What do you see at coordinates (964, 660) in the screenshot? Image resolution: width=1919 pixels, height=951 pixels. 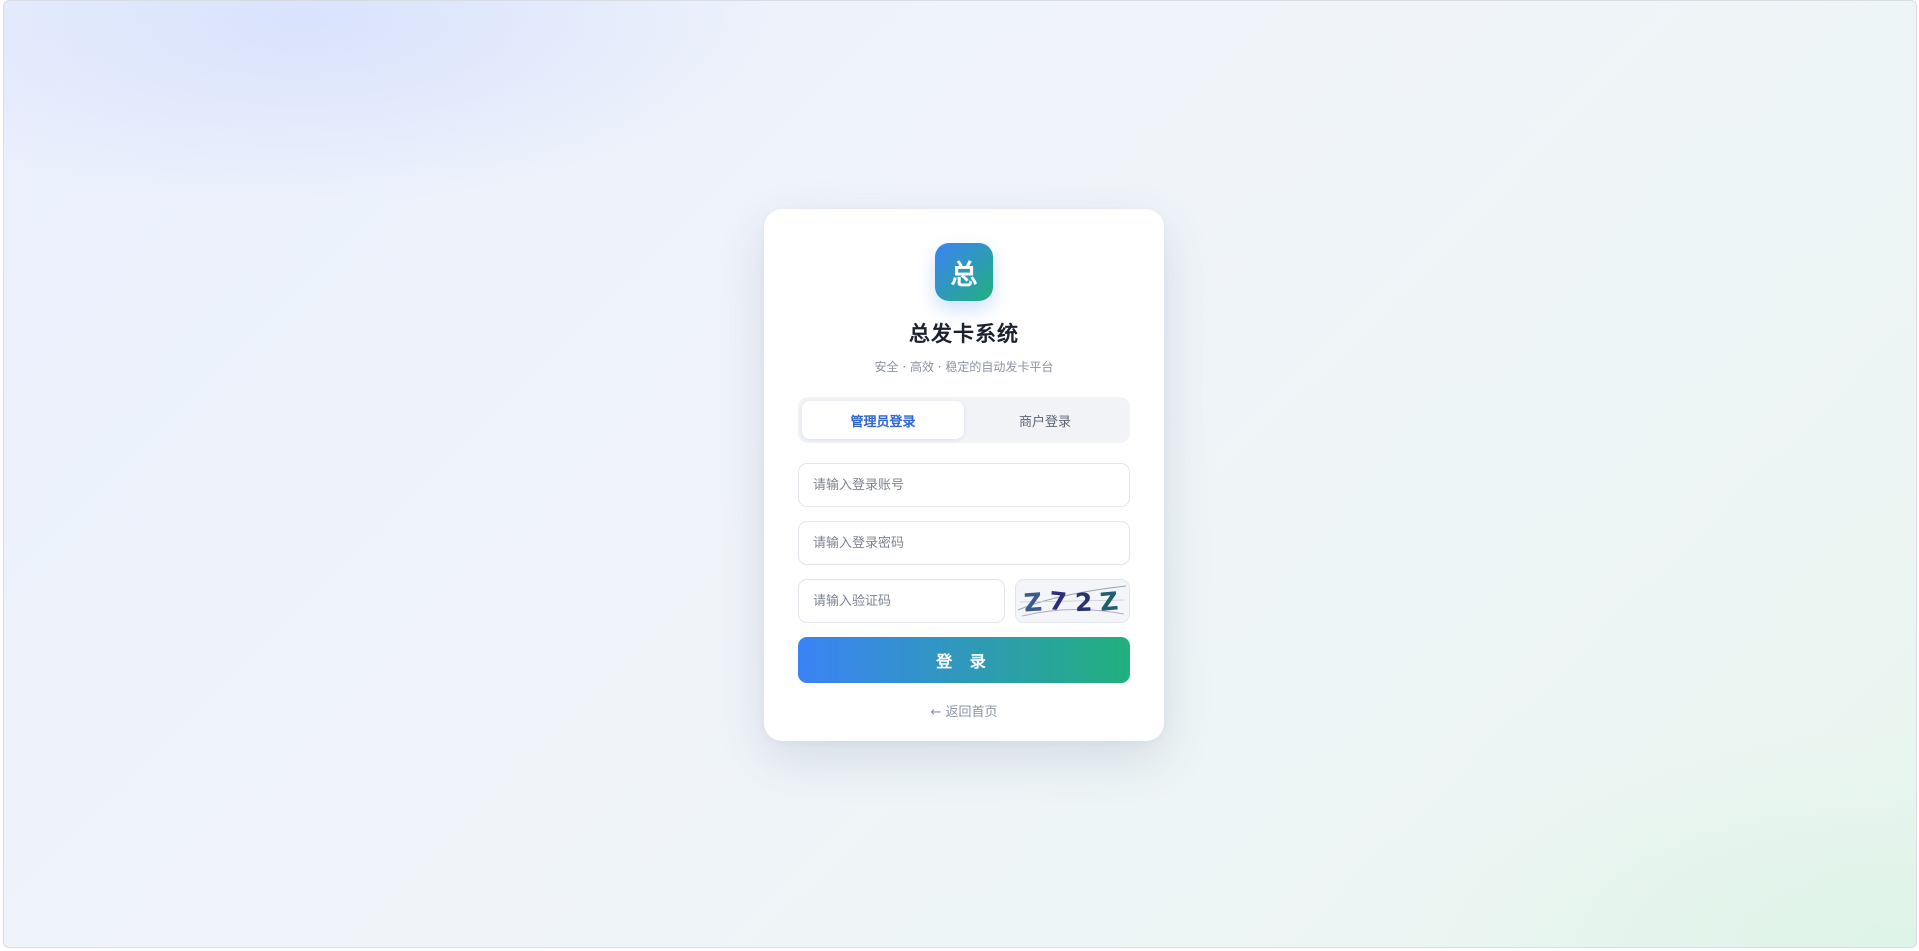 I see `login-button: 登 录` at bounding box center [964, 660].